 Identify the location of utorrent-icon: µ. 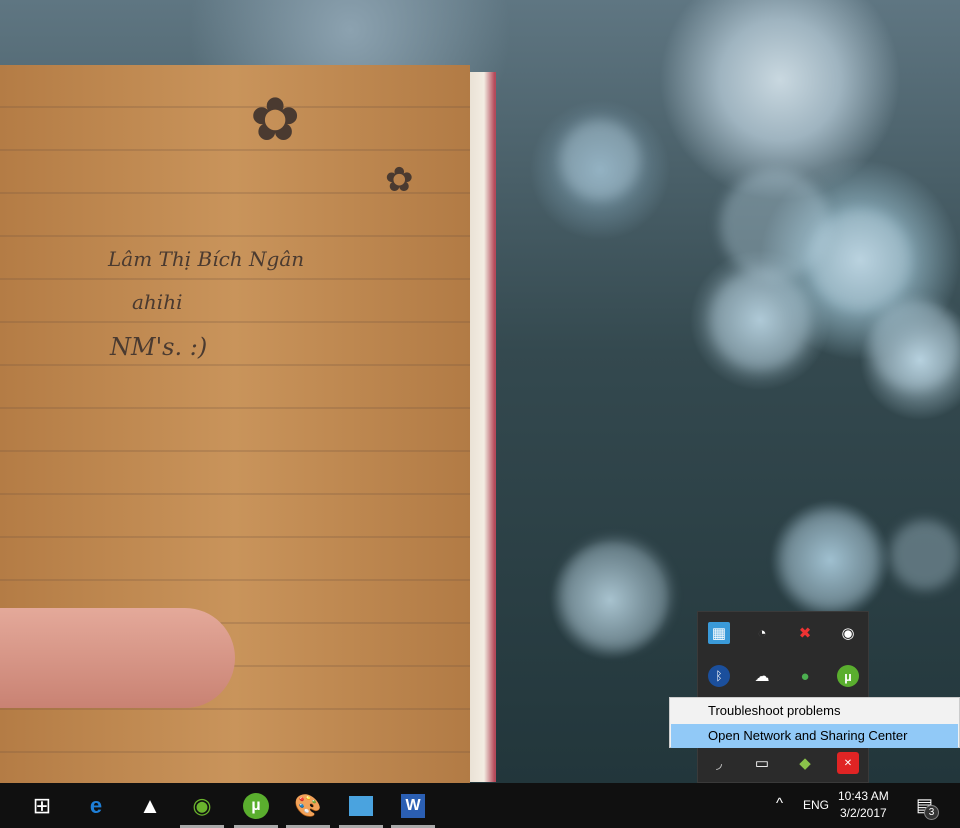
(848, 676).